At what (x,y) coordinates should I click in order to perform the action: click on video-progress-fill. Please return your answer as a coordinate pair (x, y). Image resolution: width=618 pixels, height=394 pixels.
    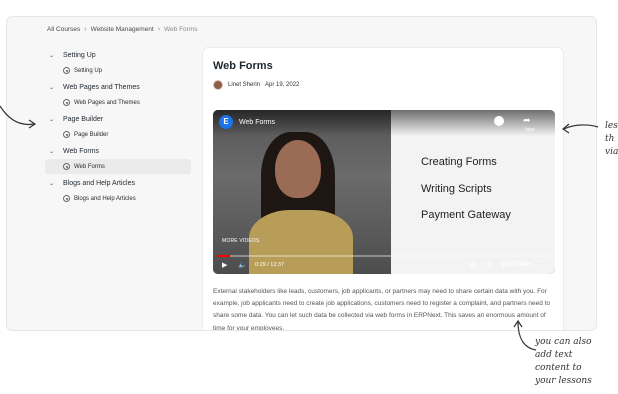
    Looking at the image, I should click on (223, 256).